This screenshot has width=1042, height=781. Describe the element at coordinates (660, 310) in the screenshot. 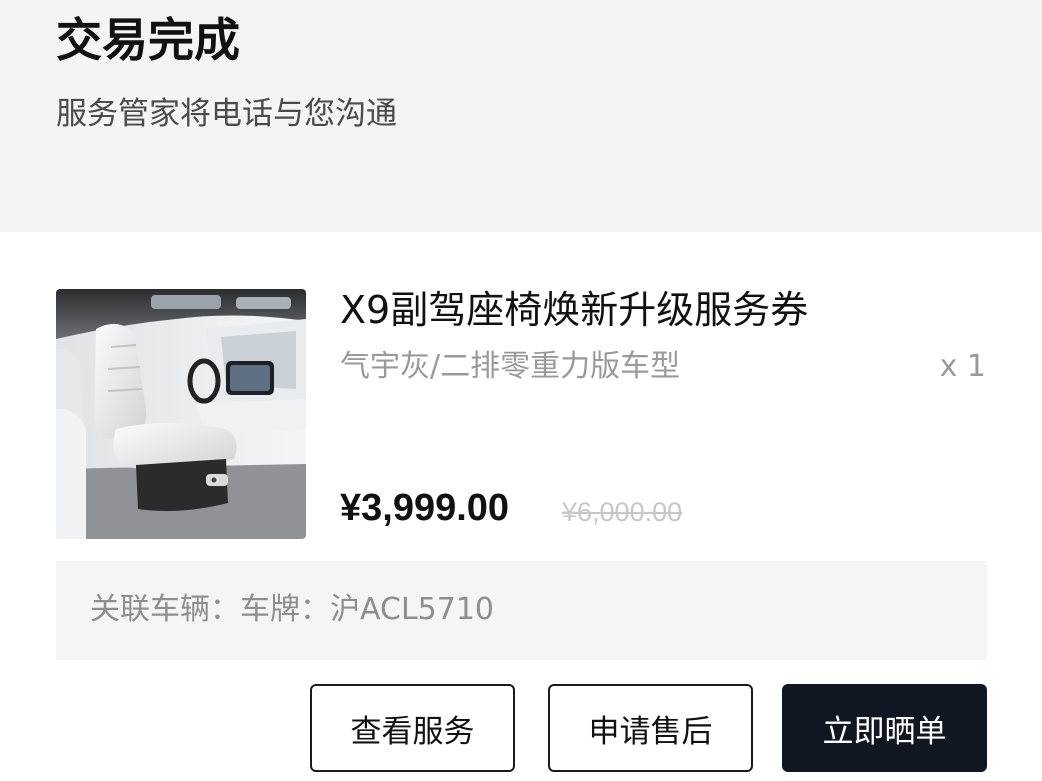

I see `product-name: X9副驾座椅焕新升级服务券` at that location.